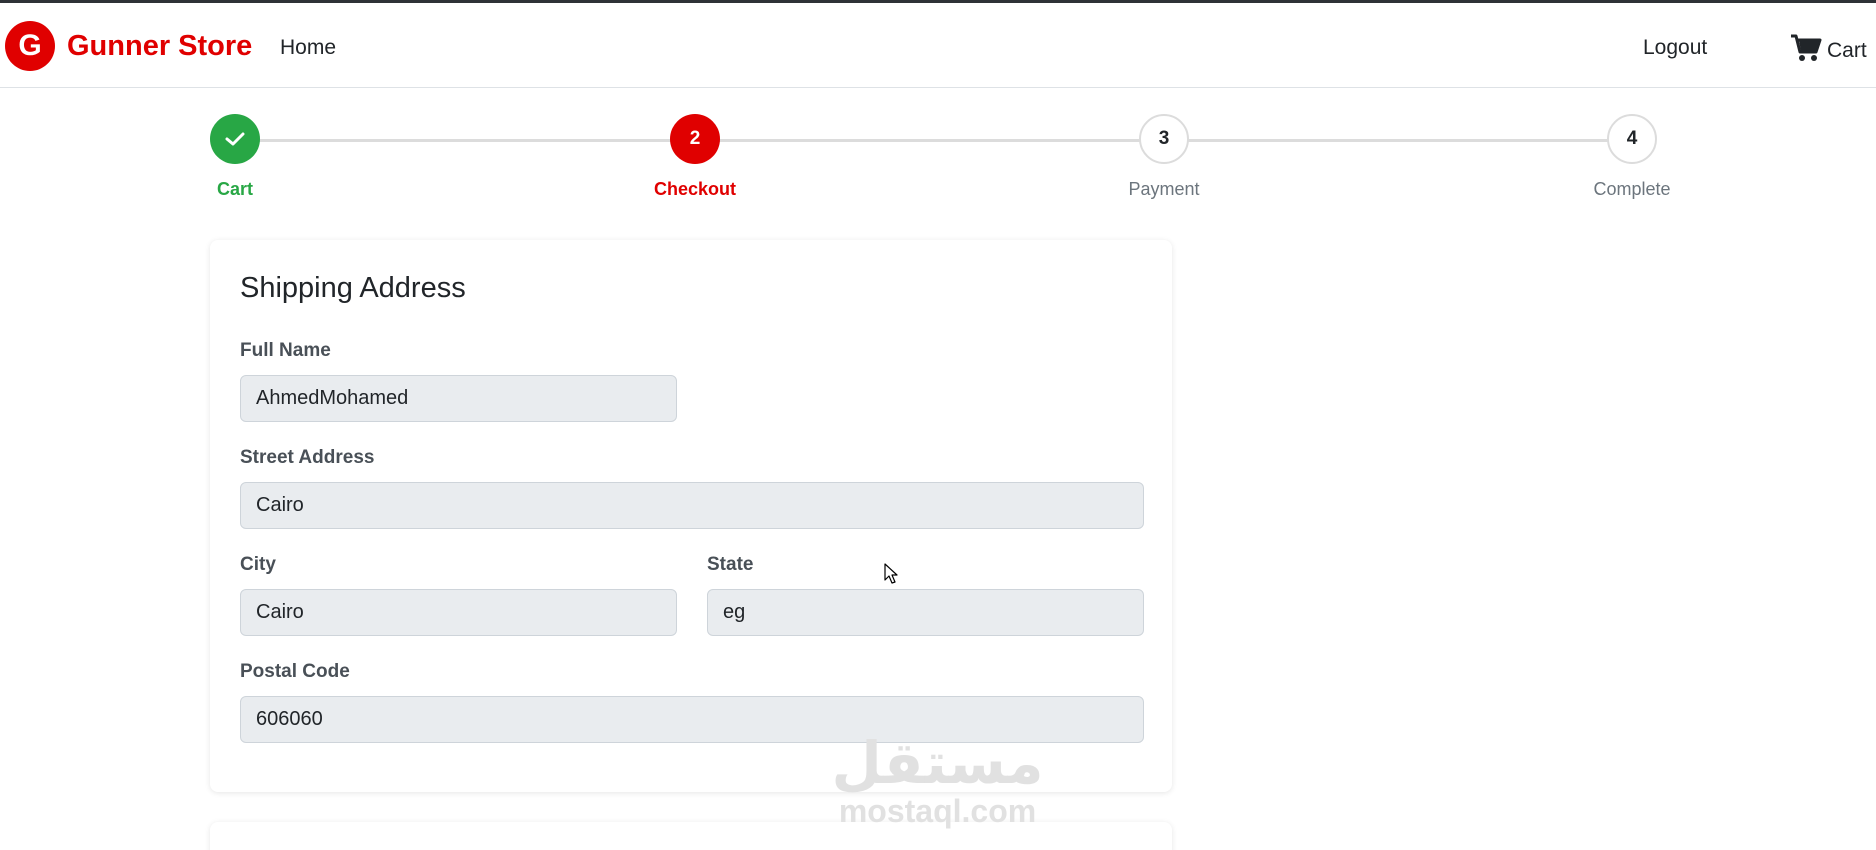 This screenshot has height=850, width=1876. Describe the element at coordinates (353, 288) in the screenshot. I see `shipping-address-title: Shipping Address` at that location.